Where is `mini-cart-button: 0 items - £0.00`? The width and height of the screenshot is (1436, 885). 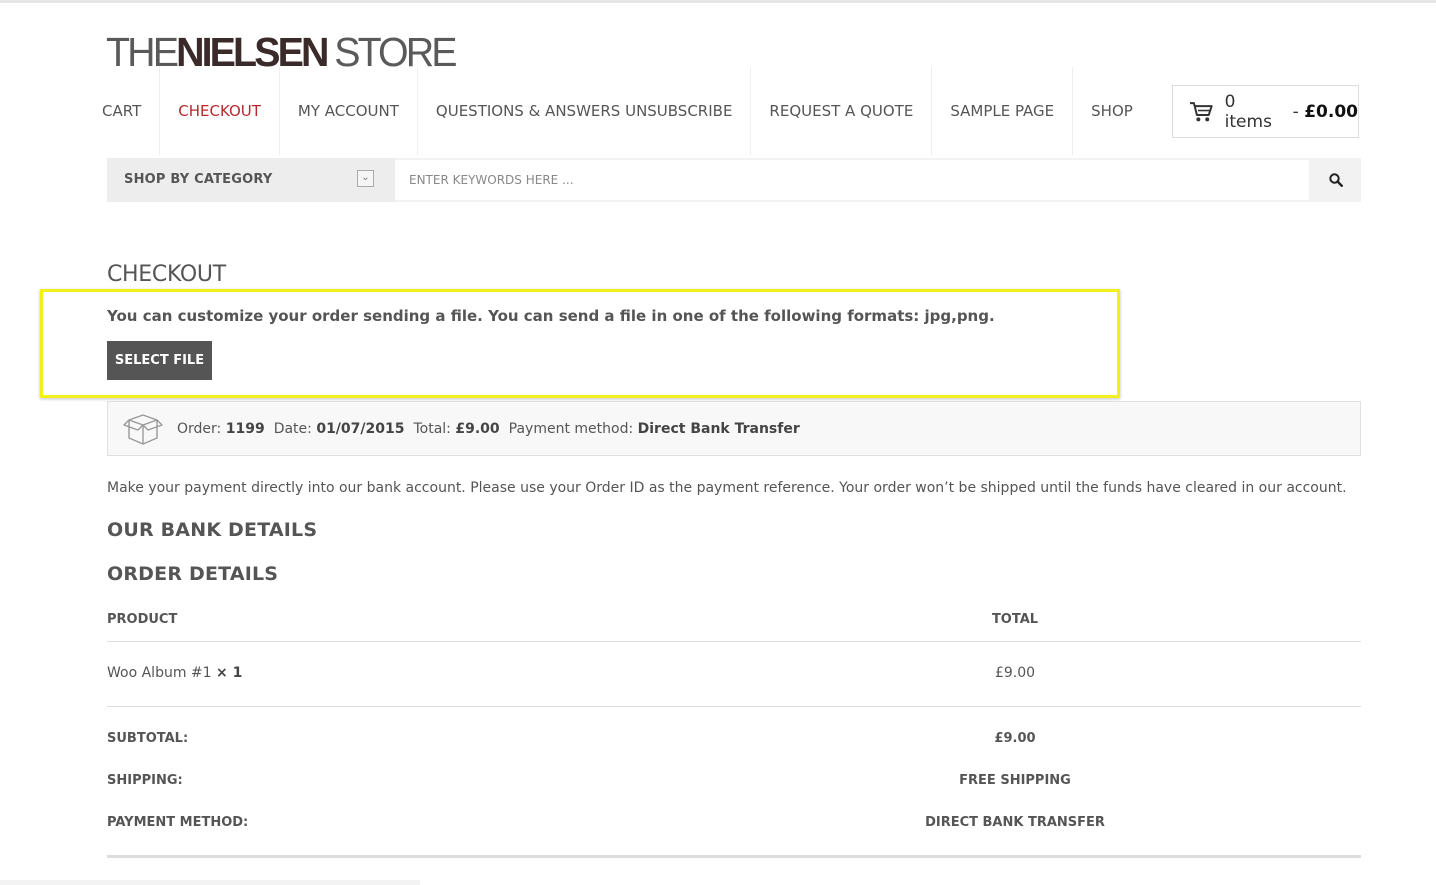
mini-cart-button: 0 items - £0.00 is located at coordinates (1265, 111).